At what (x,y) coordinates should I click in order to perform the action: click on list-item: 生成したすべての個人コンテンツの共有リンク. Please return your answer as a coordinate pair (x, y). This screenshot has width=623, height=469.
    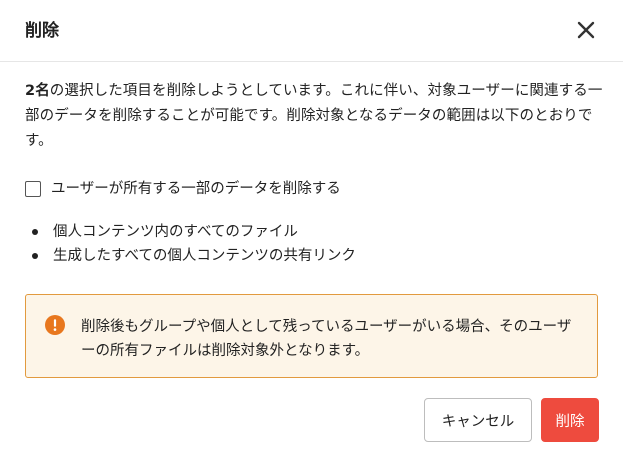
    Looking at the image, I should click on (190, 256).